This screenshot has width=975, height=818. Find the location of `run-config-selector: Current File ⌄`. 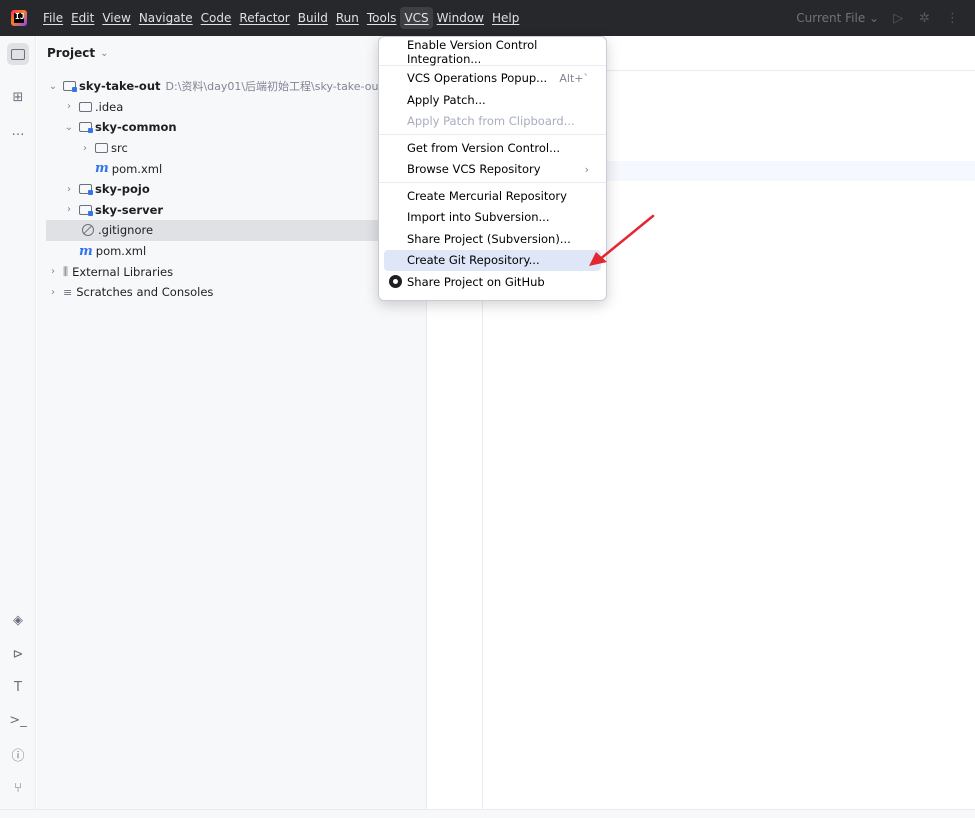

run-config-selector: Current File ⌄ is located at coordinates (837, 18).